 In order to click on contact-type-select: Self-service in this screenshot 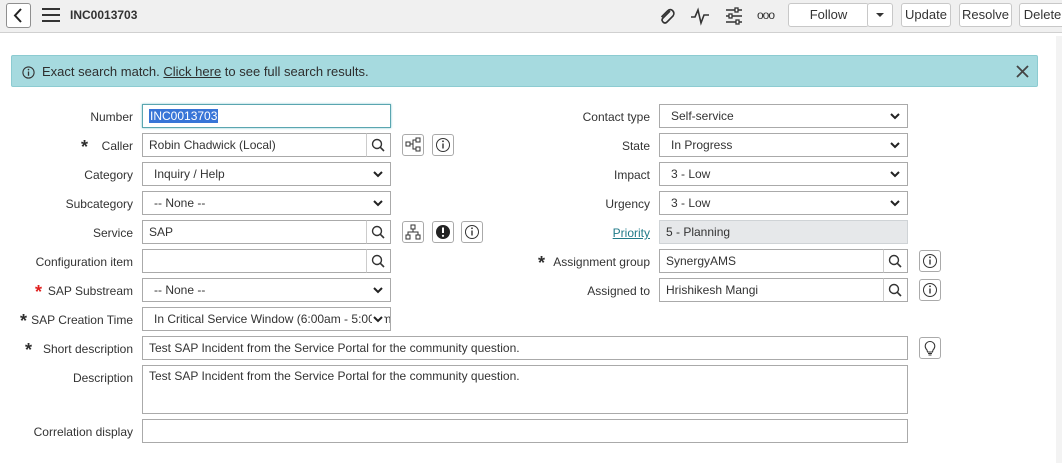, I will do `click(783, 116)`.